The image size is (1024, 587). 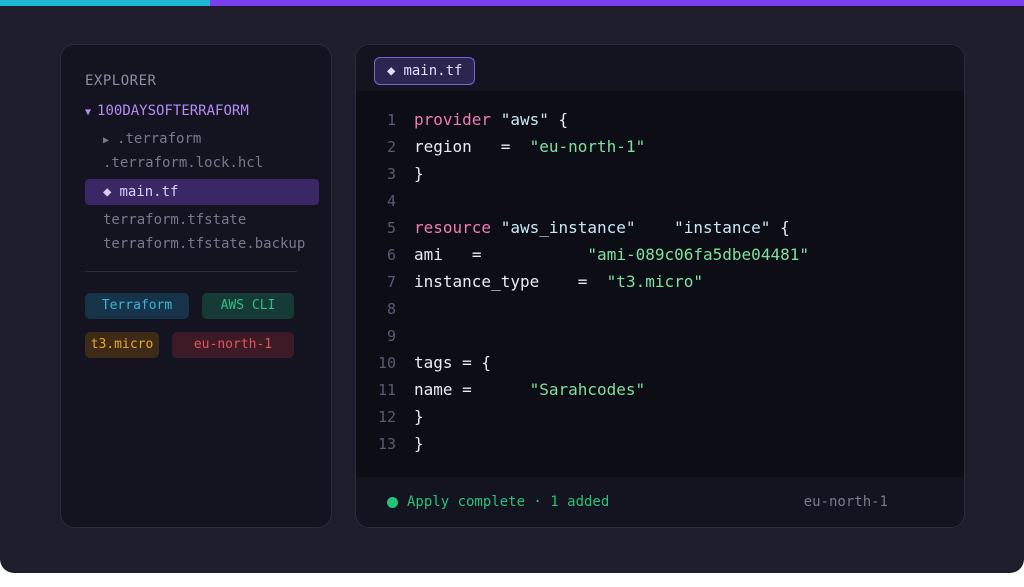 What do you see at coordinates (122, 345) in the screenshot?
I see `badge-instance-type: t3.micro` at bounding box center [122, 345].